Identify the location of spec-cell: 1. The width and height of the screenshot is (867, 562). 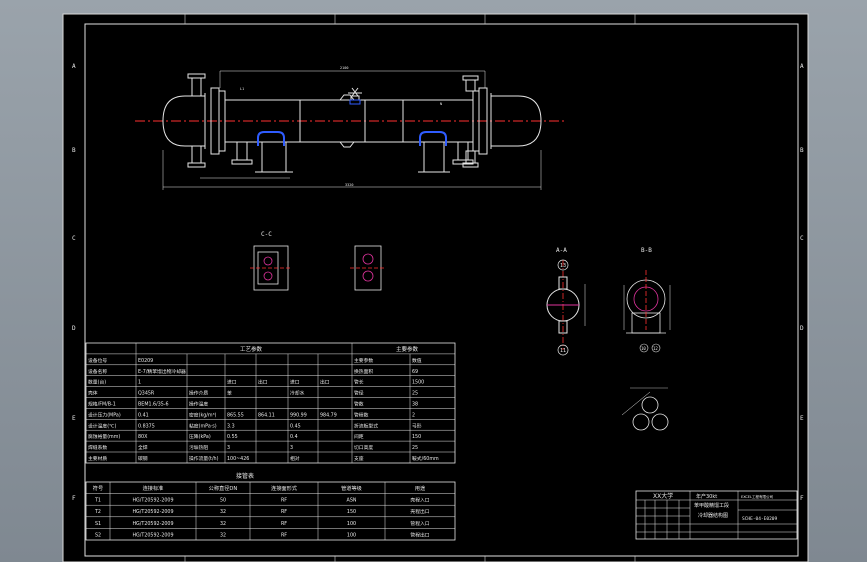
(139, 383).